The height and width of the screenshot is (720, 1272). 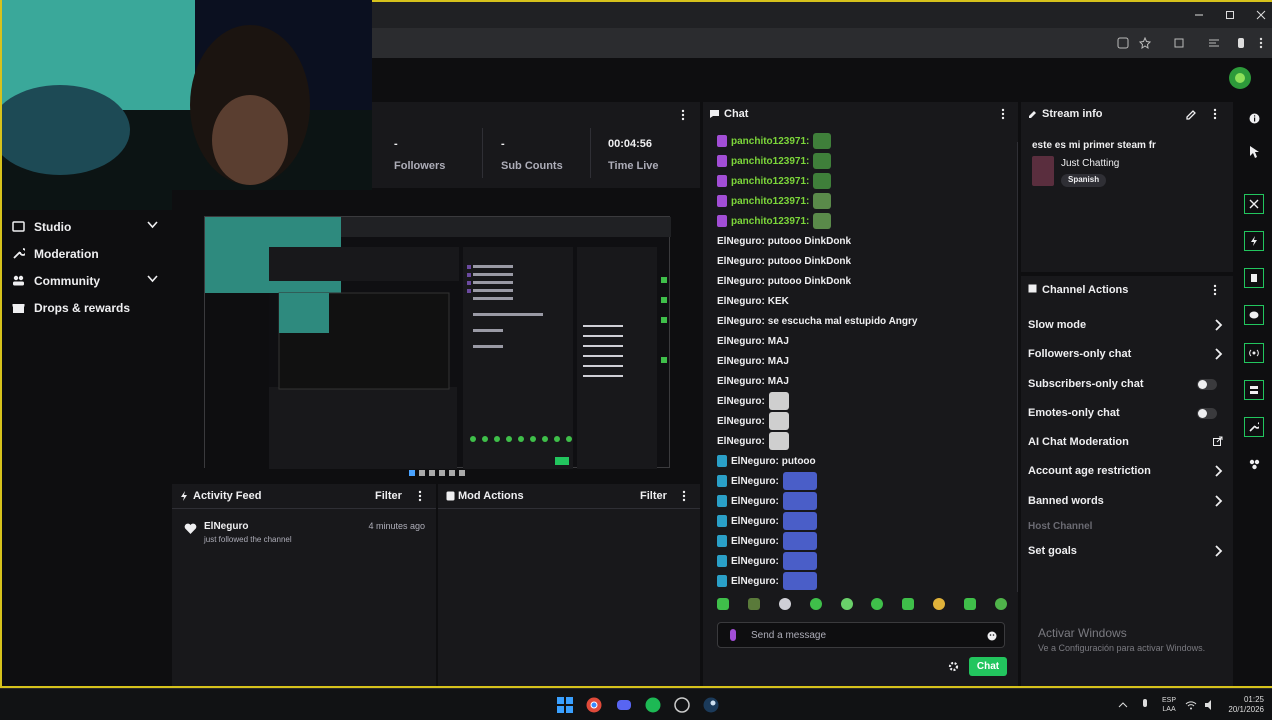 What do you see at coordinates (1123, 43) in the screenshot?
I see `translate-icon` at bounding box center [1123, 43].